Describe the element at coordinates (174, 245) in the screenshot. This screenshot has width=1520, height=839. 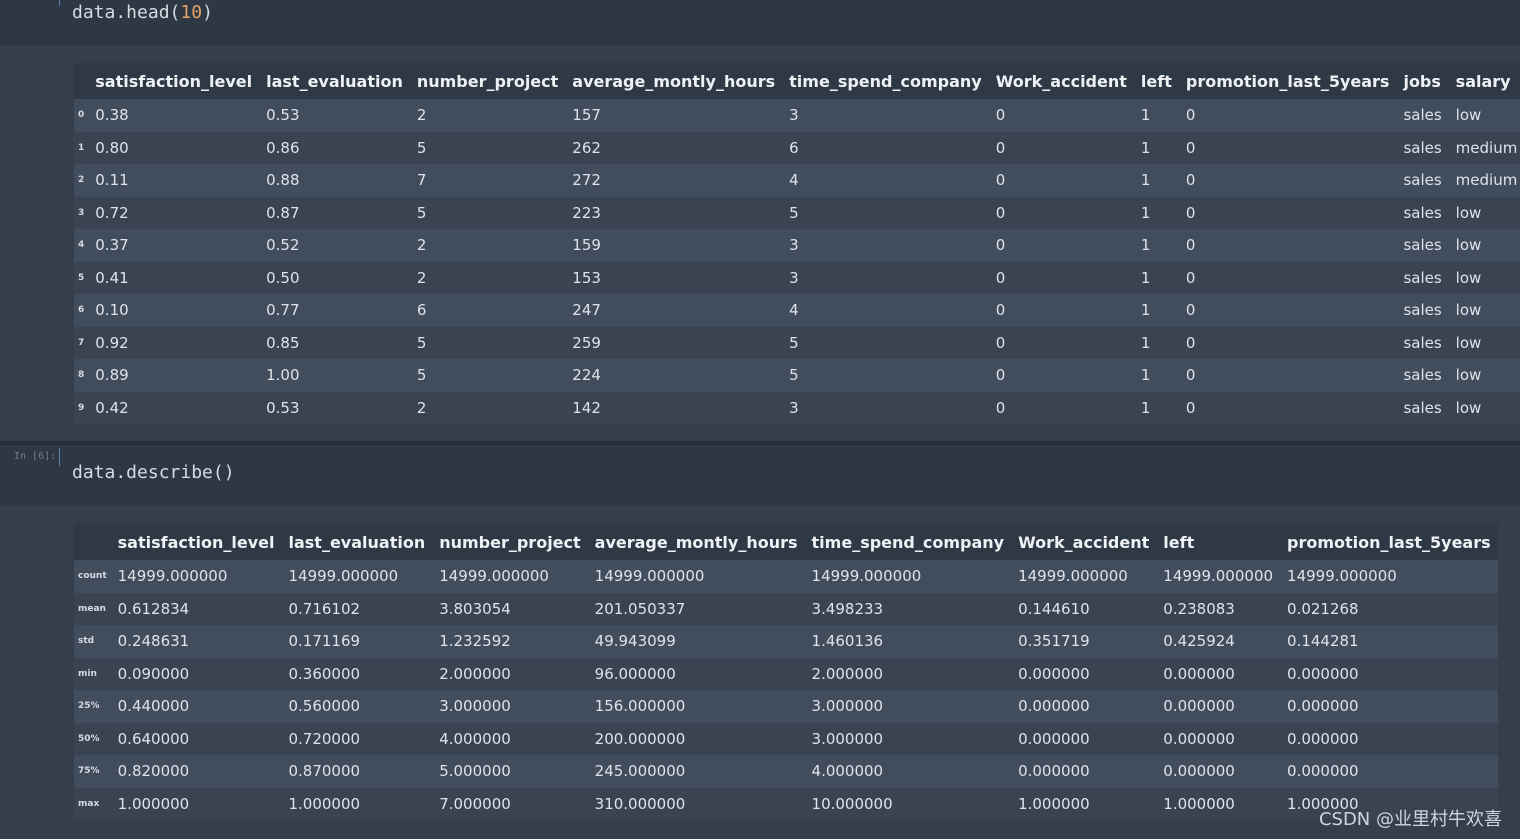
I see `table-cell: 0.37` at that location.